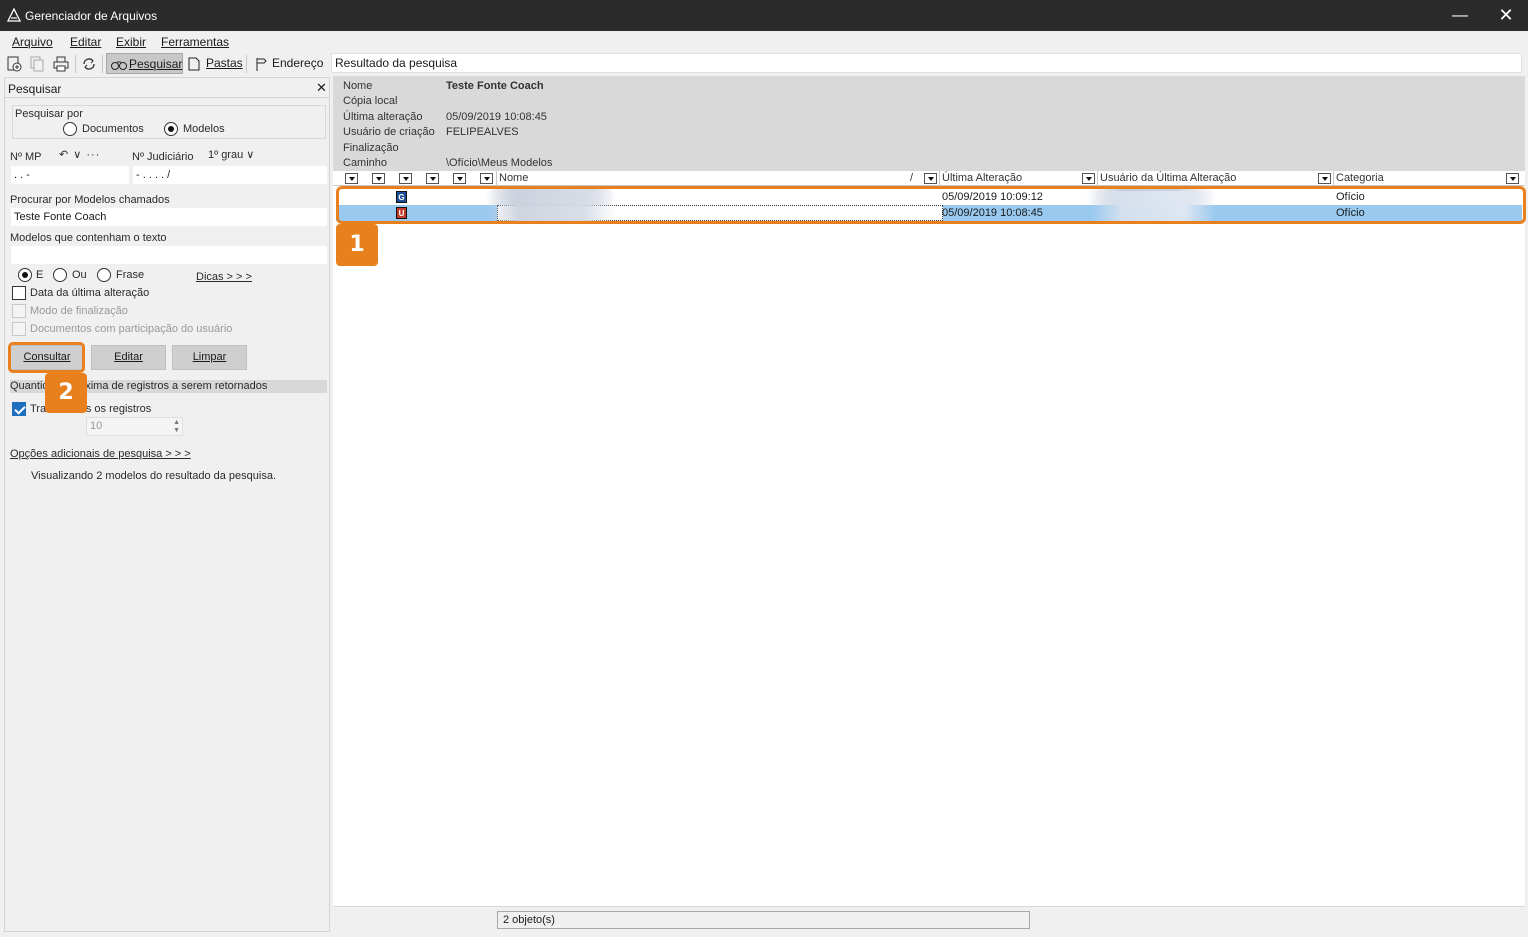 Image resolution: width=1528 pixels, height=937 pixels. What do you see at coordinates (982, 178) in the screenshot?
I see `column-header-last-change: Última Alteração` at bounding box center [982, 178].